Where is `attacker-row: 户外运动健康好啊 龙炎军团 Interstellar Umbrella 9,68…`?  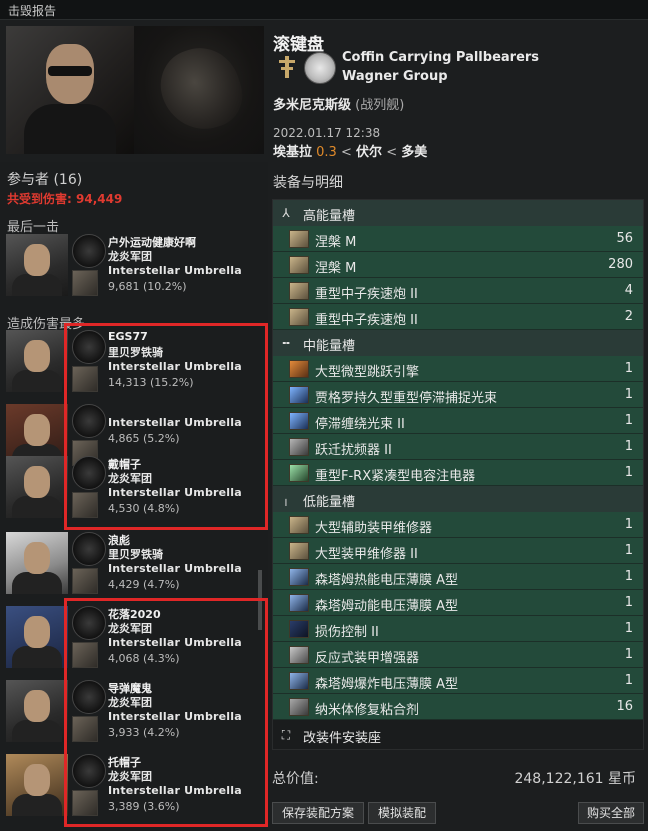
attacker-row: 户外运动健康好啊 龙炎军团 Interstellar Umbrella 9,68… is located at coordinates (135, 271).